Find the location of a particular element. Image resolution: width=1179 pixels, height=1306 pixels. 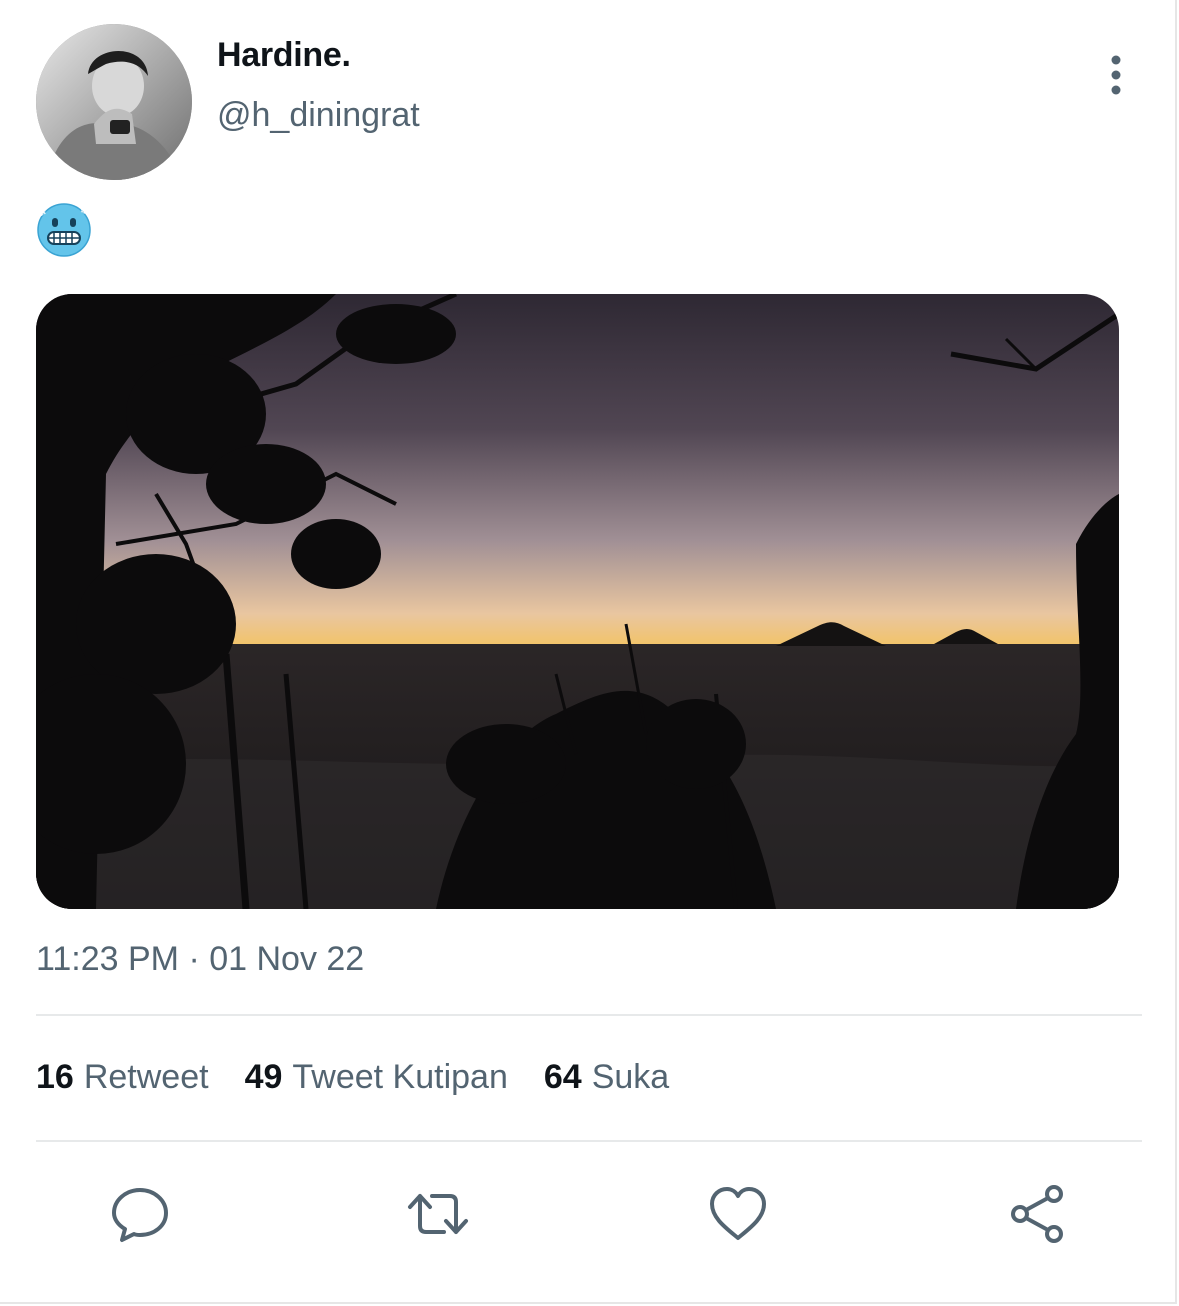

stat-count: 49 is located at coordinates (263, 1077).